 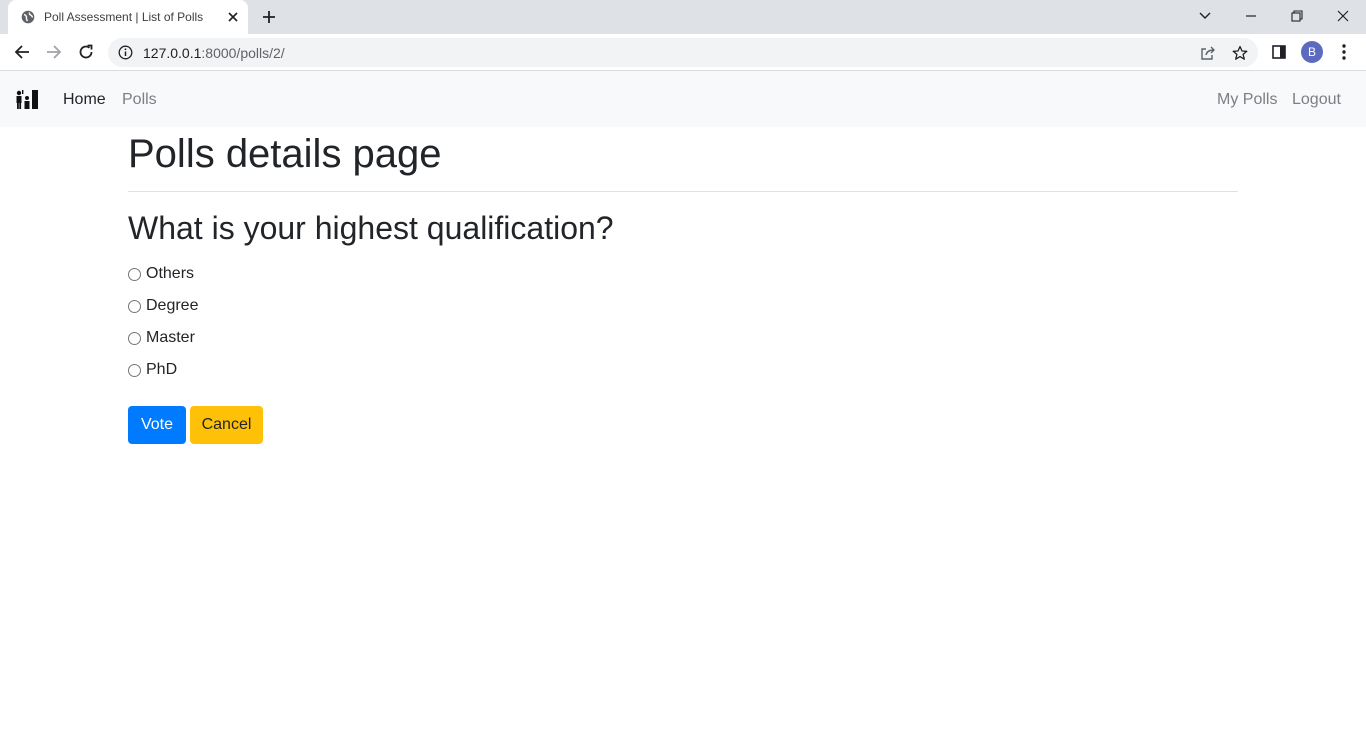 I want to click on choice-item: Master, so click(x=161, y=338).